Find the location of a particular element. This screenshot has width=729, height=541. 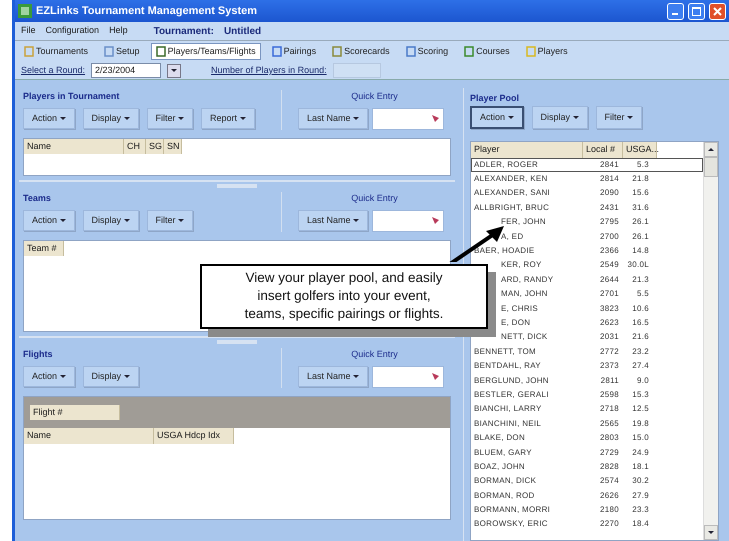

handicap-index: 9.0 is located at coordinates (642, 380).